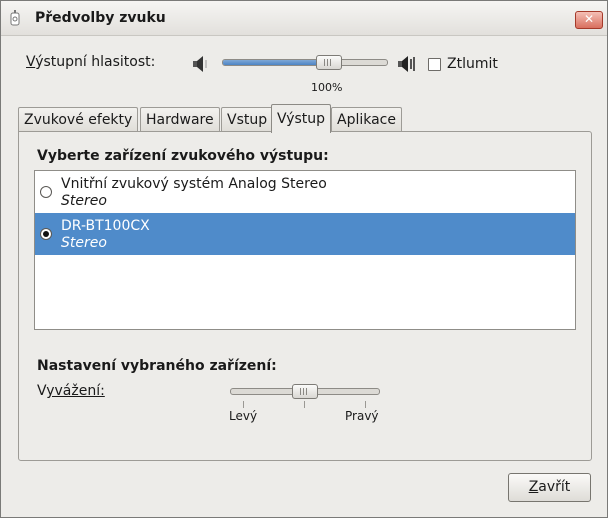 This screenshot has height=518, width=608. I want to click on close-button: Zavřít, so click(549, 487).